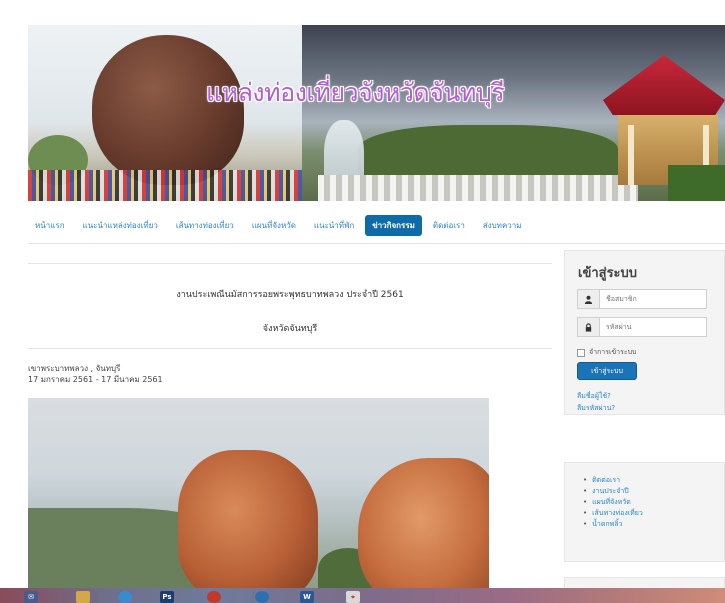 This screenshot has width=725, height=603. What do you see at coordinates (650, 299) in the screenshot?
I see `username-input` at bounding box center [650, 299].